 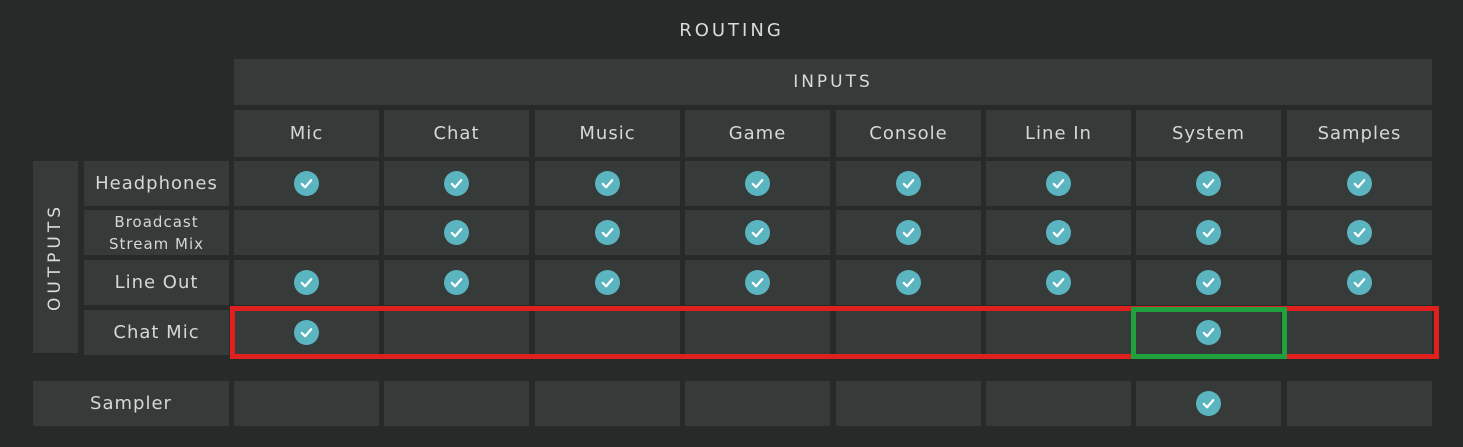 What do you see at coordinates (757, 403) in the screenshot?
I see `route-cell-sampler-game` at bounding box center [757, 403].